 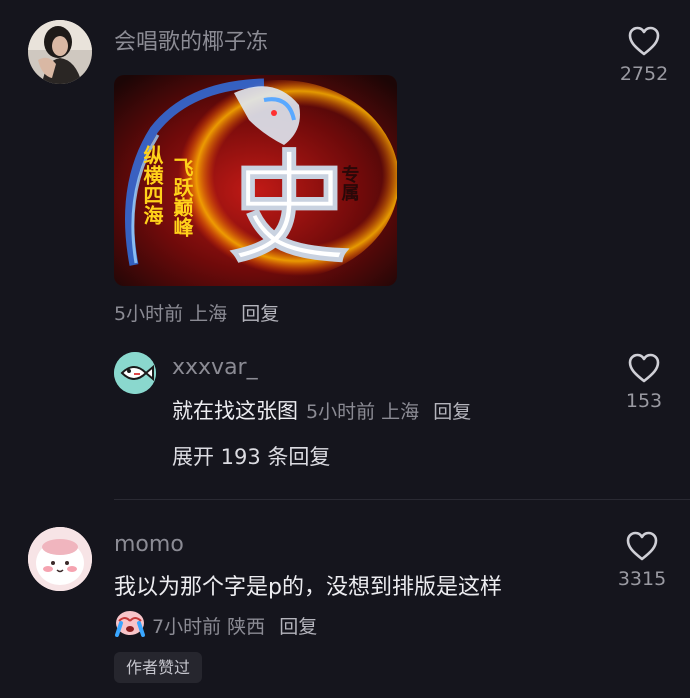 I want to click on comment-image: 纵横四海 飞跃巅峰 史 专属, so click(x=255, y=180).